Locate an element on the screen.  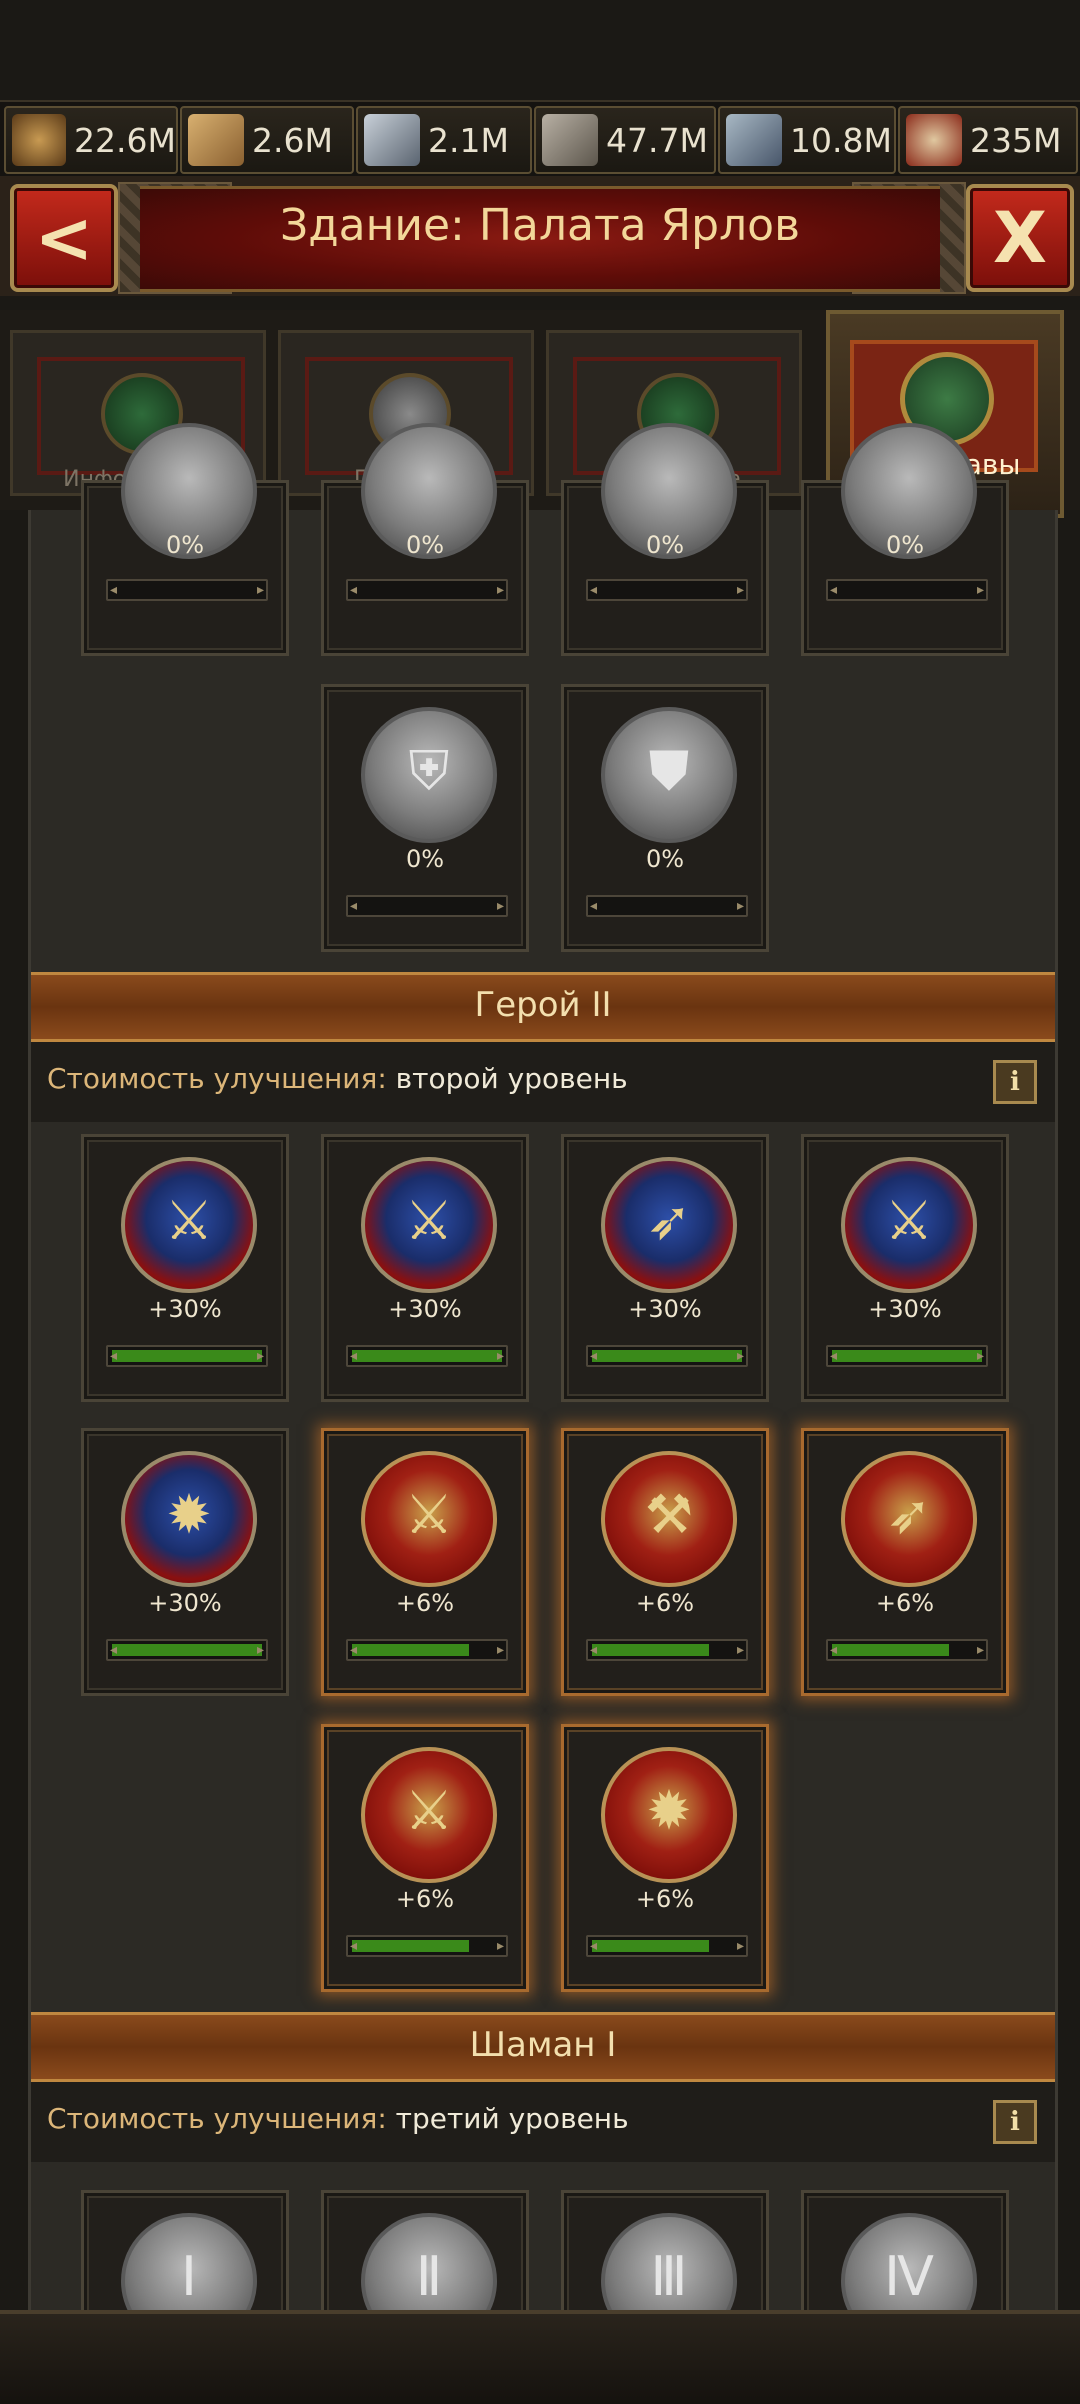
resource-bar: 22.6M 2.6M 2.1M 47.7M 10.8M 235M is located at coordinates (540, 139).